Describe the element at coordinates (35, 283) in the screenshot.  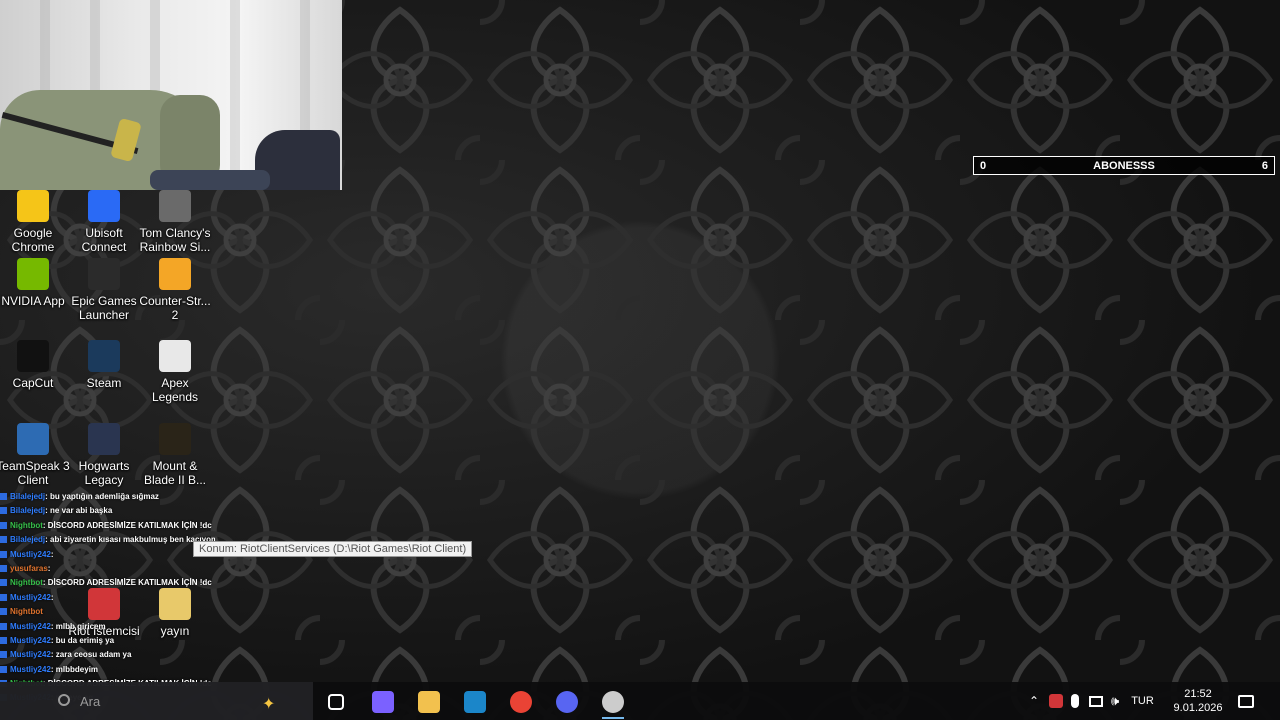
I see `desktop-icon: NVIDIA App` at that location.